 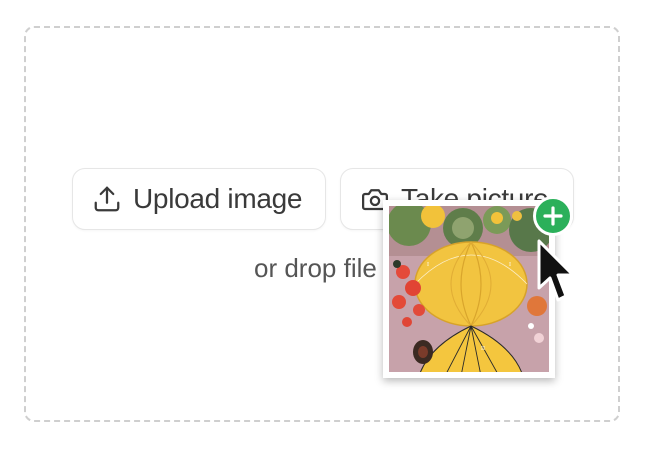 I want to click on plus-icon, so click(x=553, y=216).